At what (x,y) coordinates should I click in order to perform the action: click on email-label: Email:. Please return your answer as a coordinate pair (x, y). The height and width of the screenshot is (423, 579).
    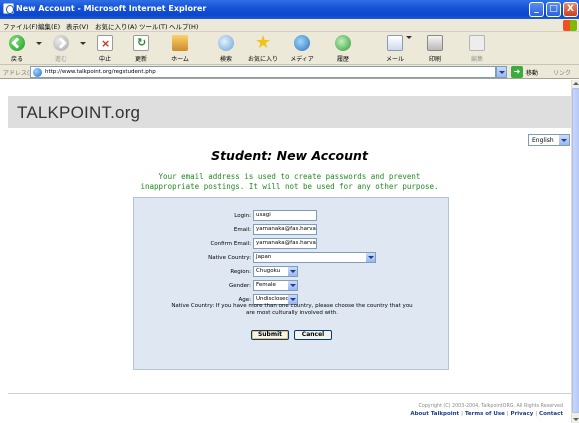
    Looking at the image, I should click on (242, 230).